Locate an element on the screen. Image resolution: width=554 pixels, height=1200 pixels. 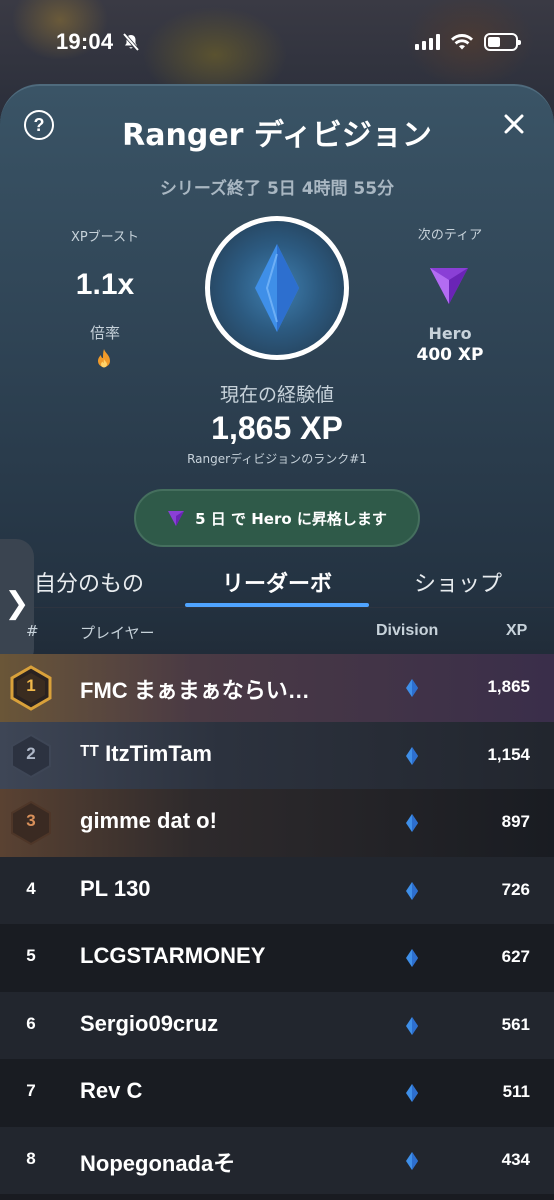
battery-icon is located at coordinates (502, 42).